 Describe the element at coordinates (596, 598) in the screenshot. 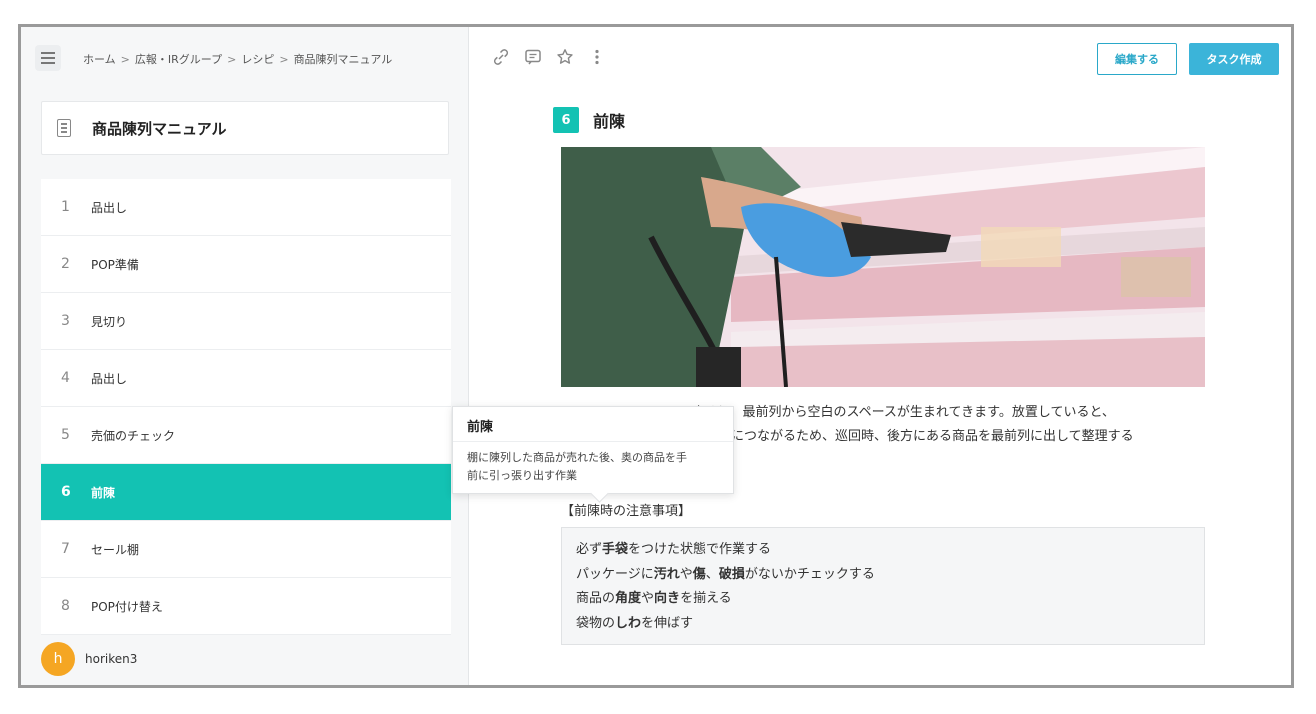

I see `note-text: 商品の` at that location.